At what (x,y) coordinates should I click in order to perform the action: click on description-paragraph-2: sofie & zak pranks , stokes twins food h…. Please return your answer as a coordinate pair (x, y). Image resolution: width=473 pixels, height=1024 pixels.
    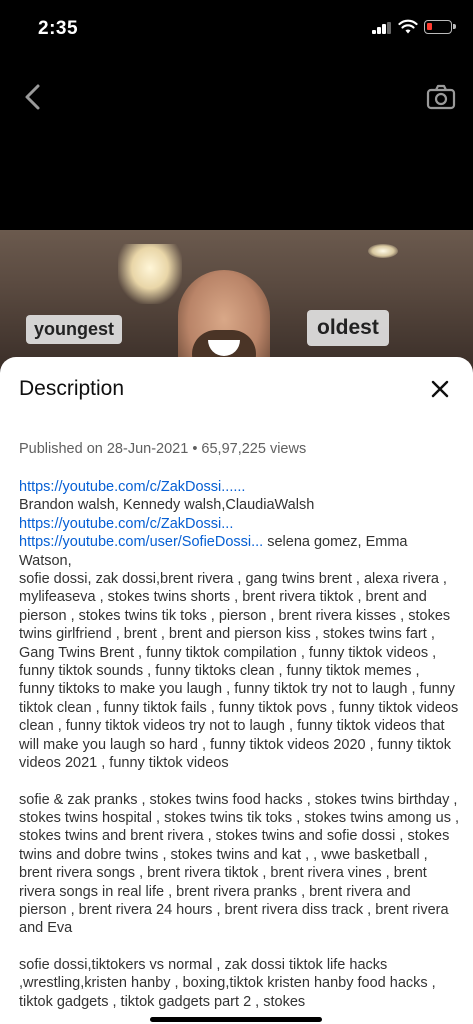
    Looking at the image, I should click on (239, 864).